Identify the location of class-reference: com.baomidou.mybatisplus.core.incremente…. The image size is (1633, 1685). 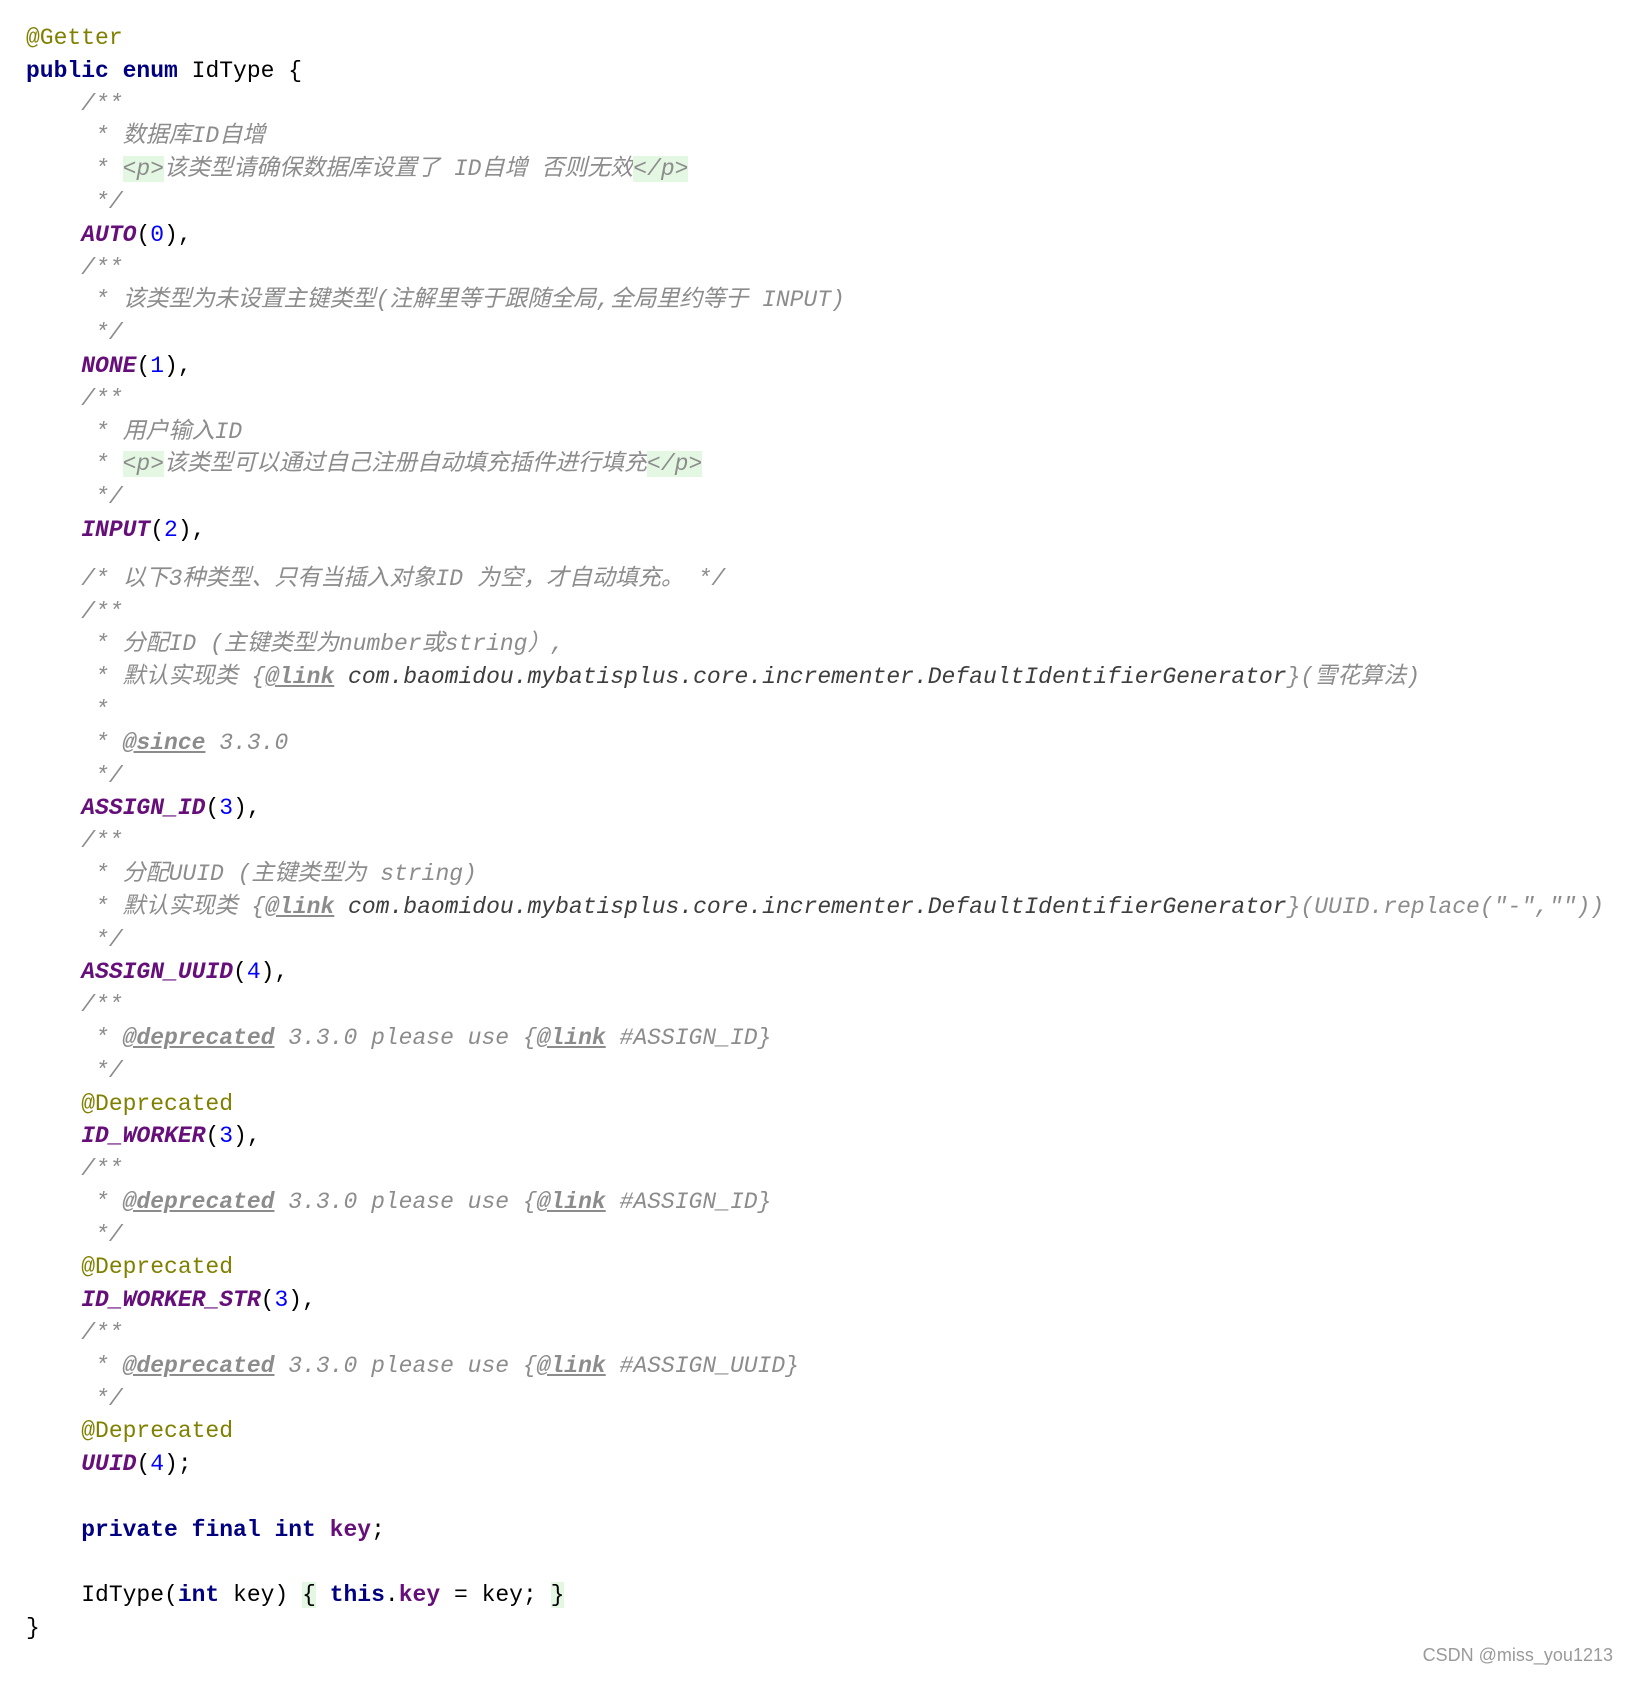
(810, 677).